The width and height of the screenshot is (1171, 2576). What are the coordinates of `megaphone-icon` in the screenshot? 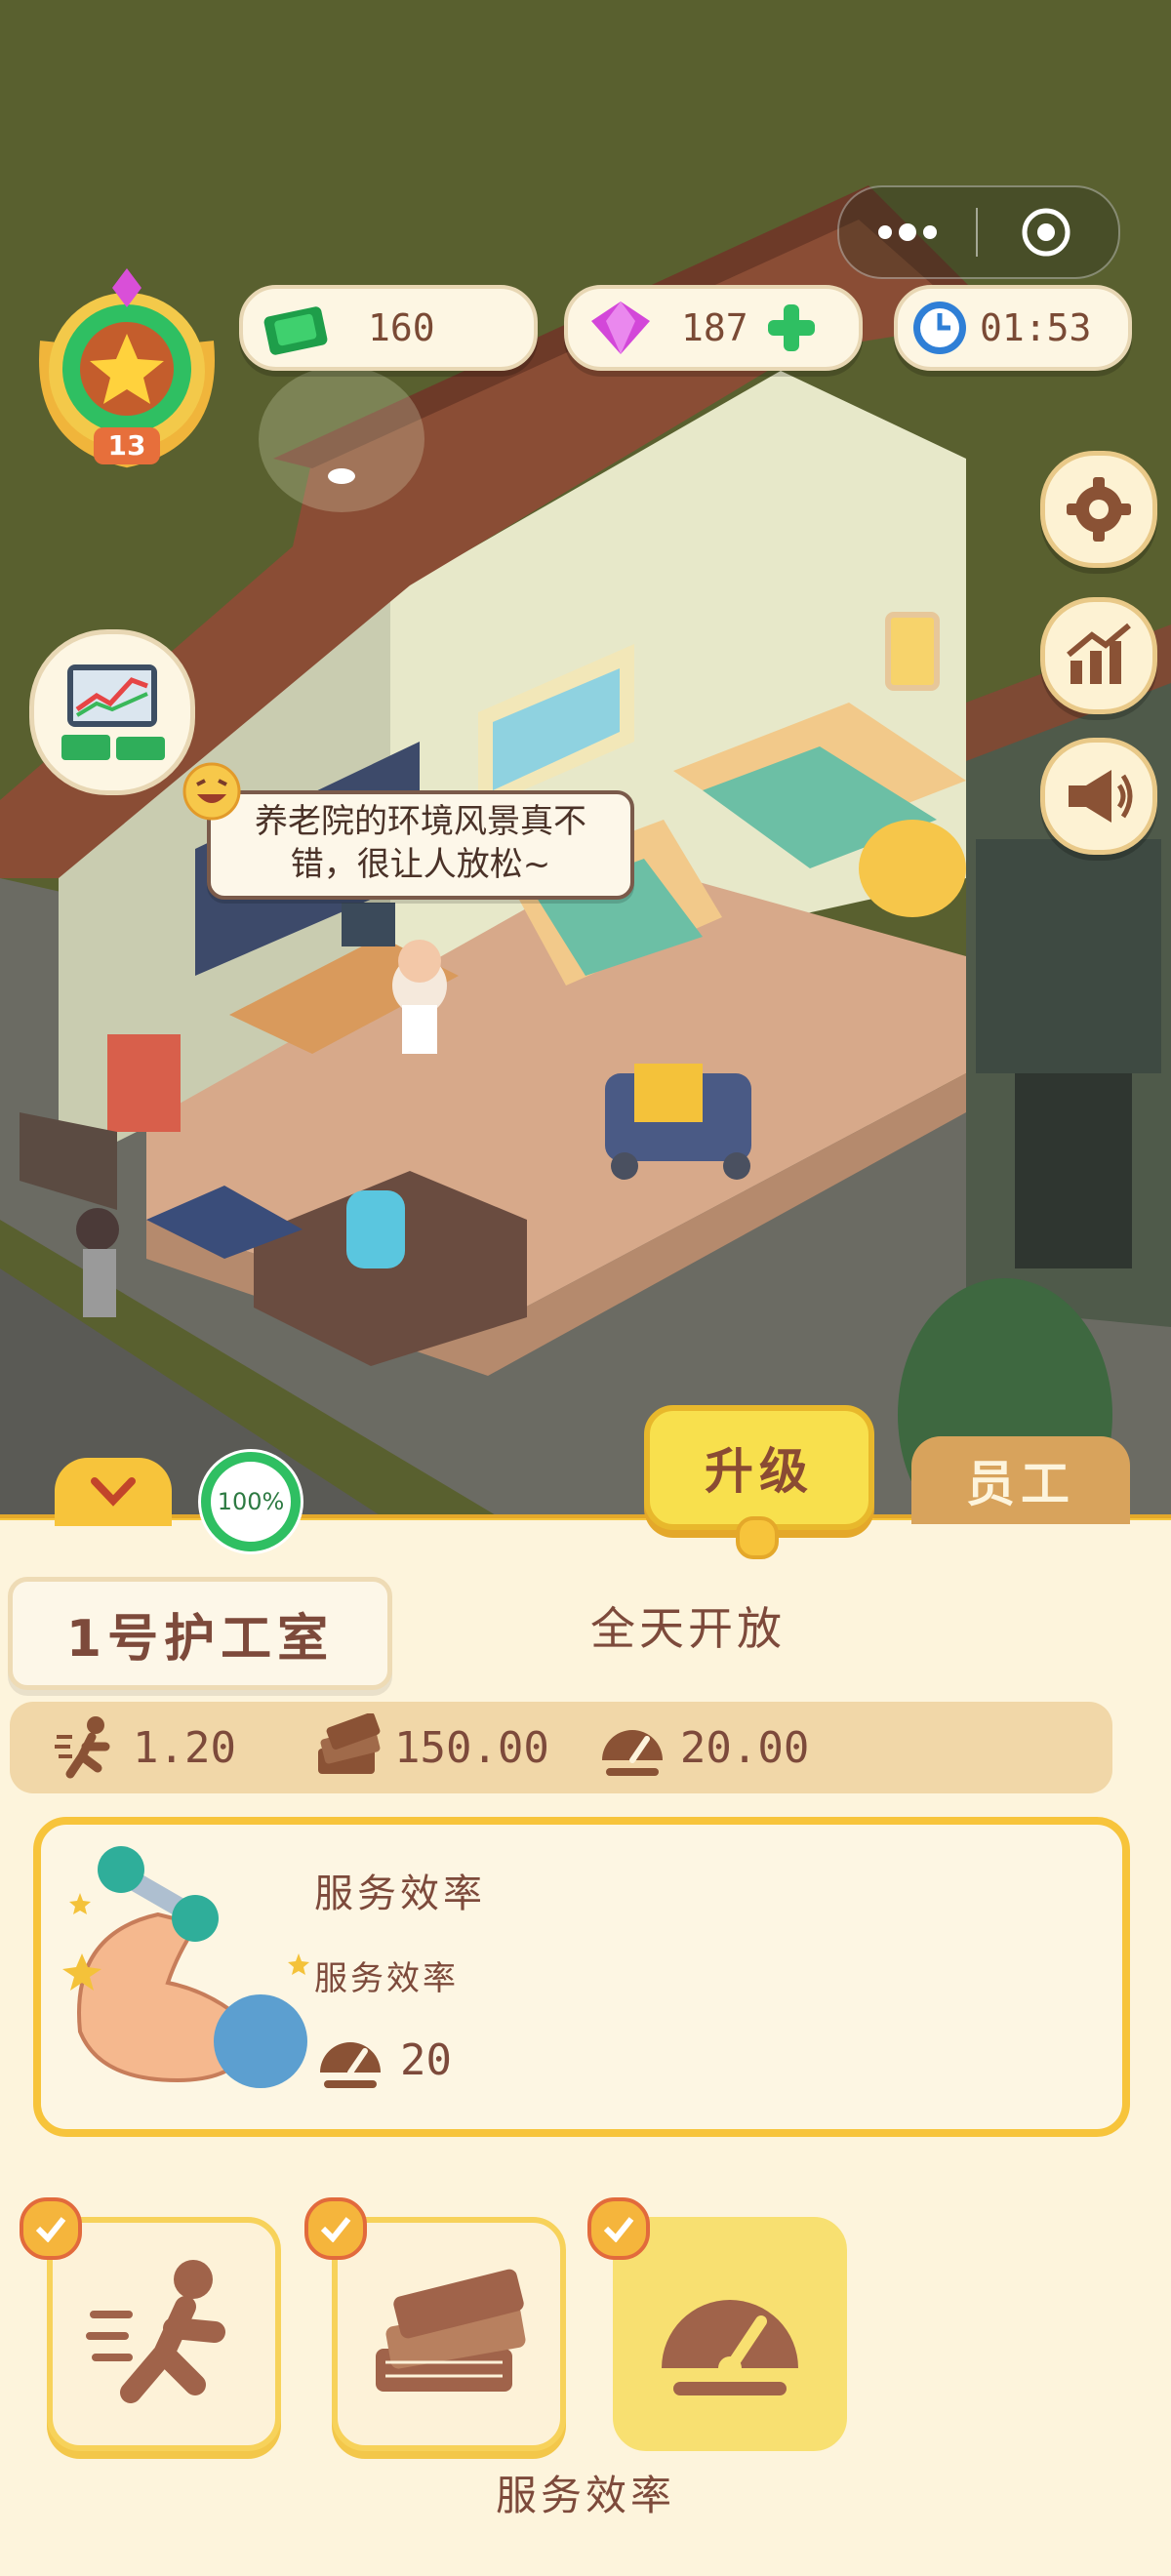 It's located at (1101, 796).